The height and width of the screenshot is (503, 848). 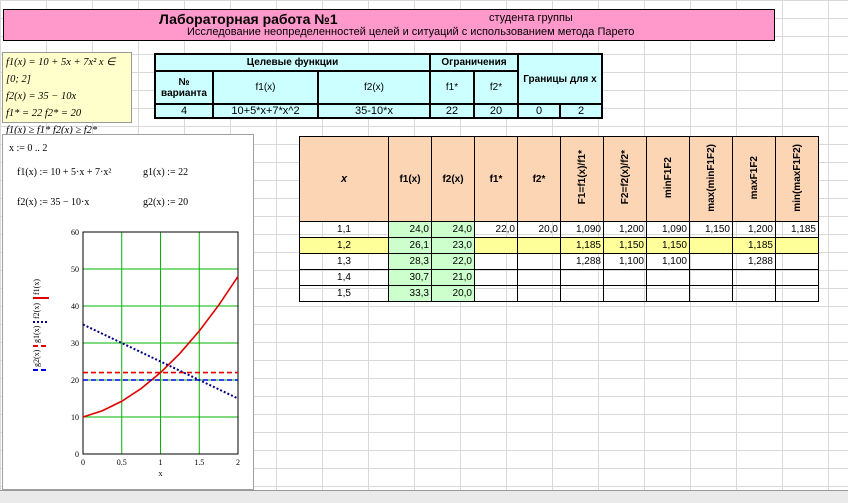 I want to click on cell-f2: 22,0, so click(x=453, y=261).